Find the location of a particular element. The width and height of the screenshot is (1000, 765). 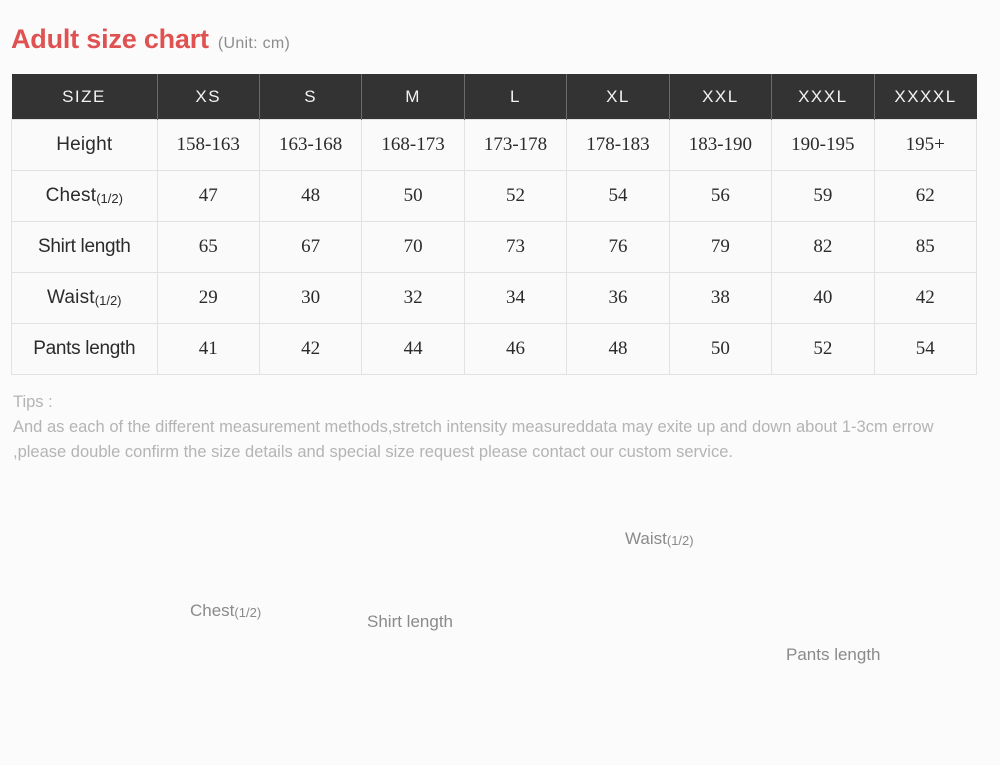

column-header-s: S is located at coordinates (311, 97).